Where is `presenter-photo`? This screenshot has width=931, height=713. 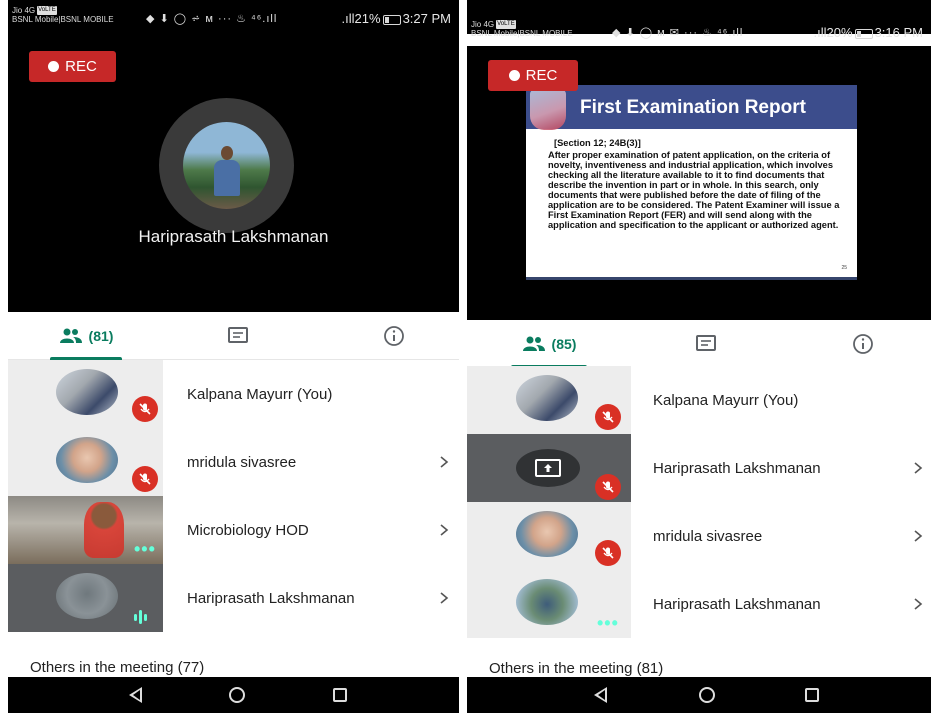 presenter-photo is located at coordinates (226, 165).